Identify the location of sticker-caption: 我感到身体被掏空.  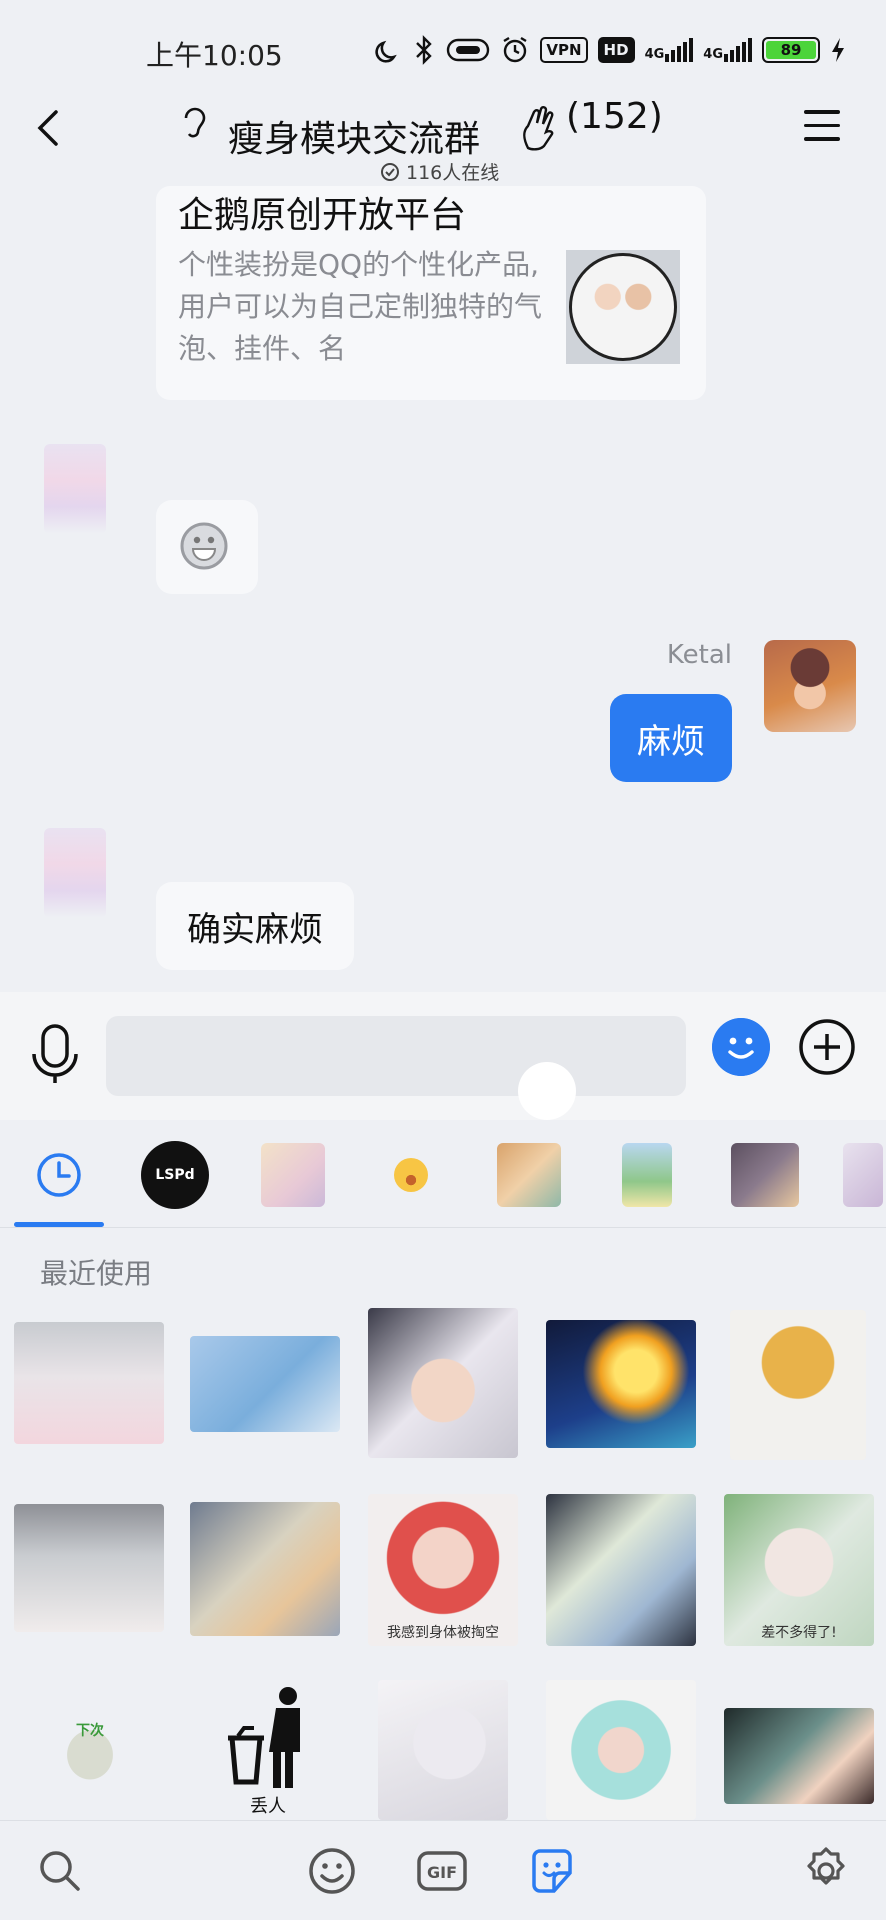
(443, 1633).